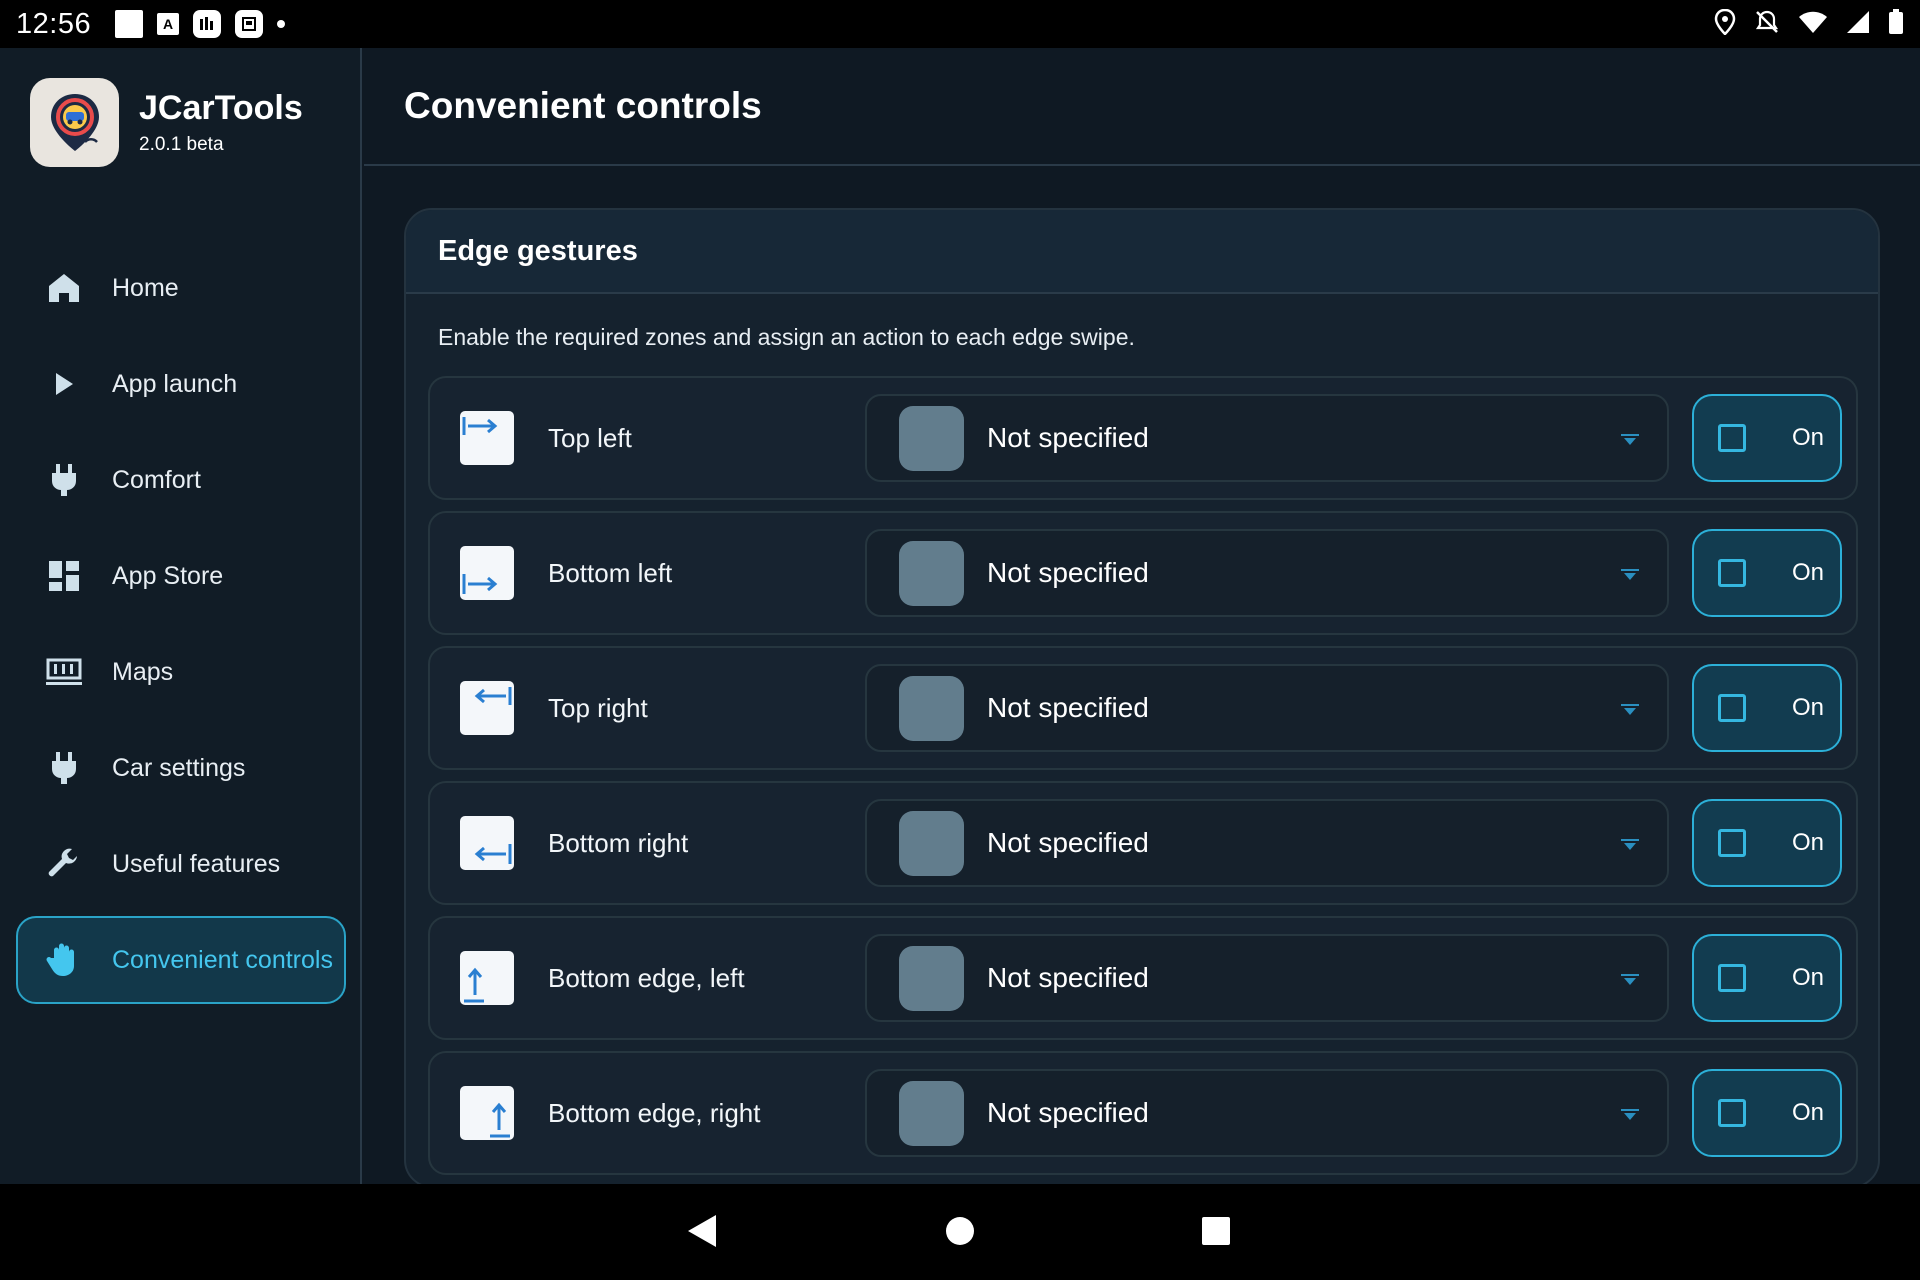  I want to click on wifi-icon, so click(1813, 24).